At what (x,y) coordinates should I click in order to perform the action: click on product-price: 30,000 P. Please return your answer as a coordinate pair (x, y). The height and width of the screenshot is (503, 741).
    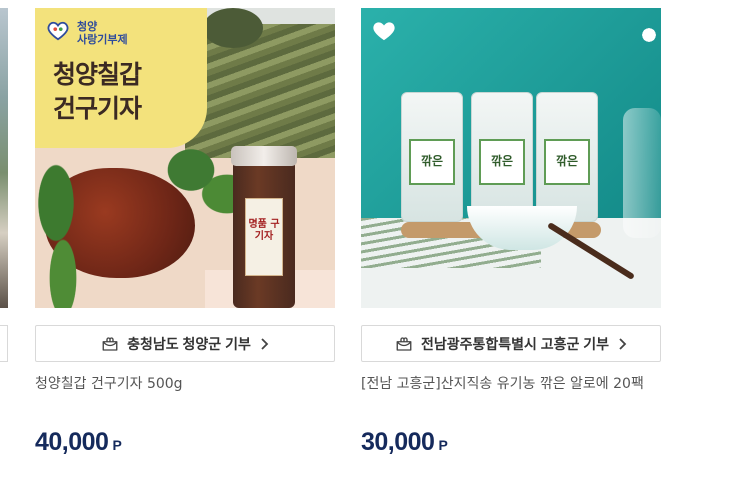
    Looking at the image, I should click on (404, 442).